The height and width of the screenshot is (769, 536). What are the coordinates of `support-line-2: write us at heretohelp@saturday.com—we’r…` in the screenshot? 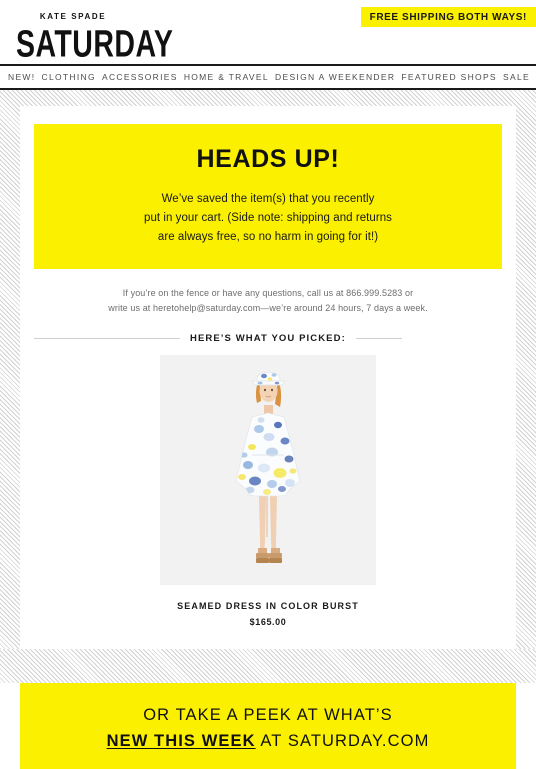 It's located at (268, 308).